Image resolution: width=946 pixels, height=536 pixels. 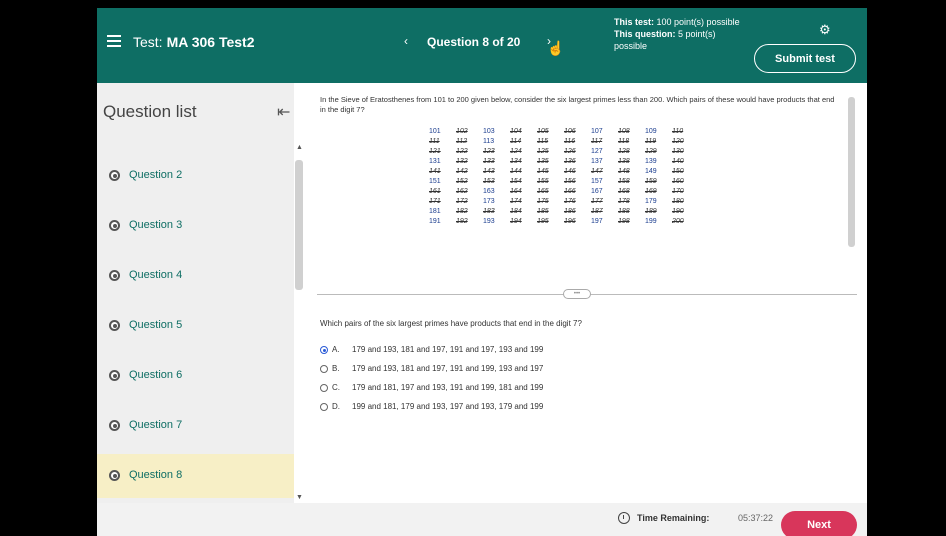 What do you see at coordinates (435, 211) in the screenshot?
I see `sieve-number: 181` at bounding box center [435, 211].